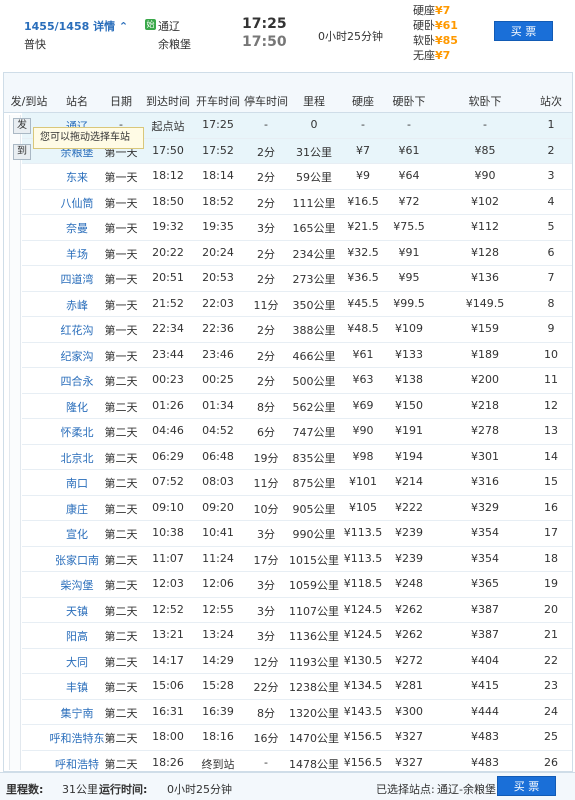  Describe the element at coordinates (297, 304) in the screenshot. I see `table-row: 赤峰 第一天 21:52 22:03 11分 350公里 ¥45.5 ¥99.5 ¥149.5 8` at that location.